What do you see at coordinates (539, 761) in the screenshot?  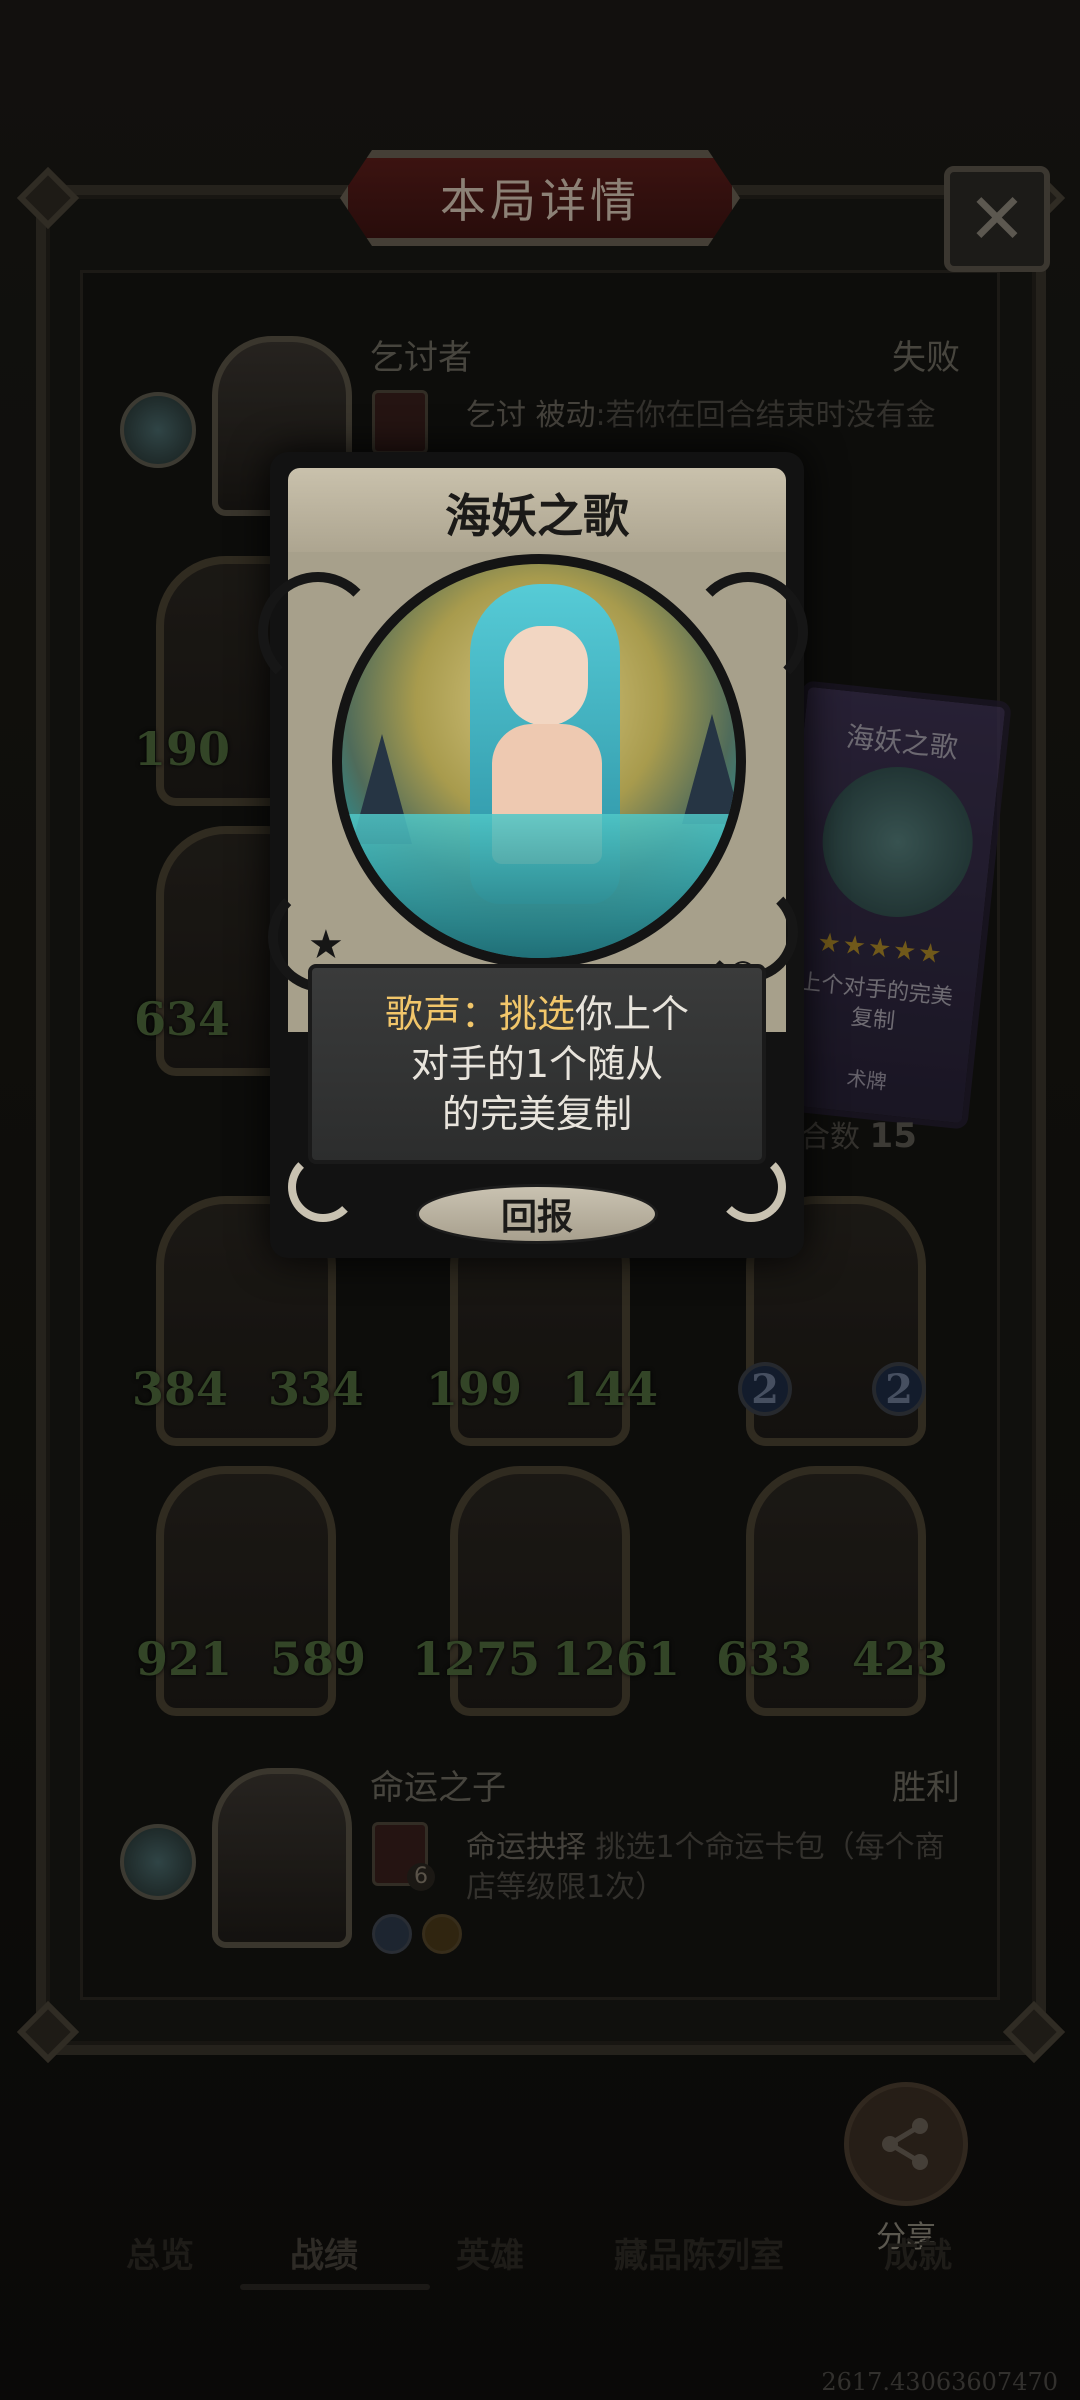 I see `siren-artwork` at bounding box center [539, 761].